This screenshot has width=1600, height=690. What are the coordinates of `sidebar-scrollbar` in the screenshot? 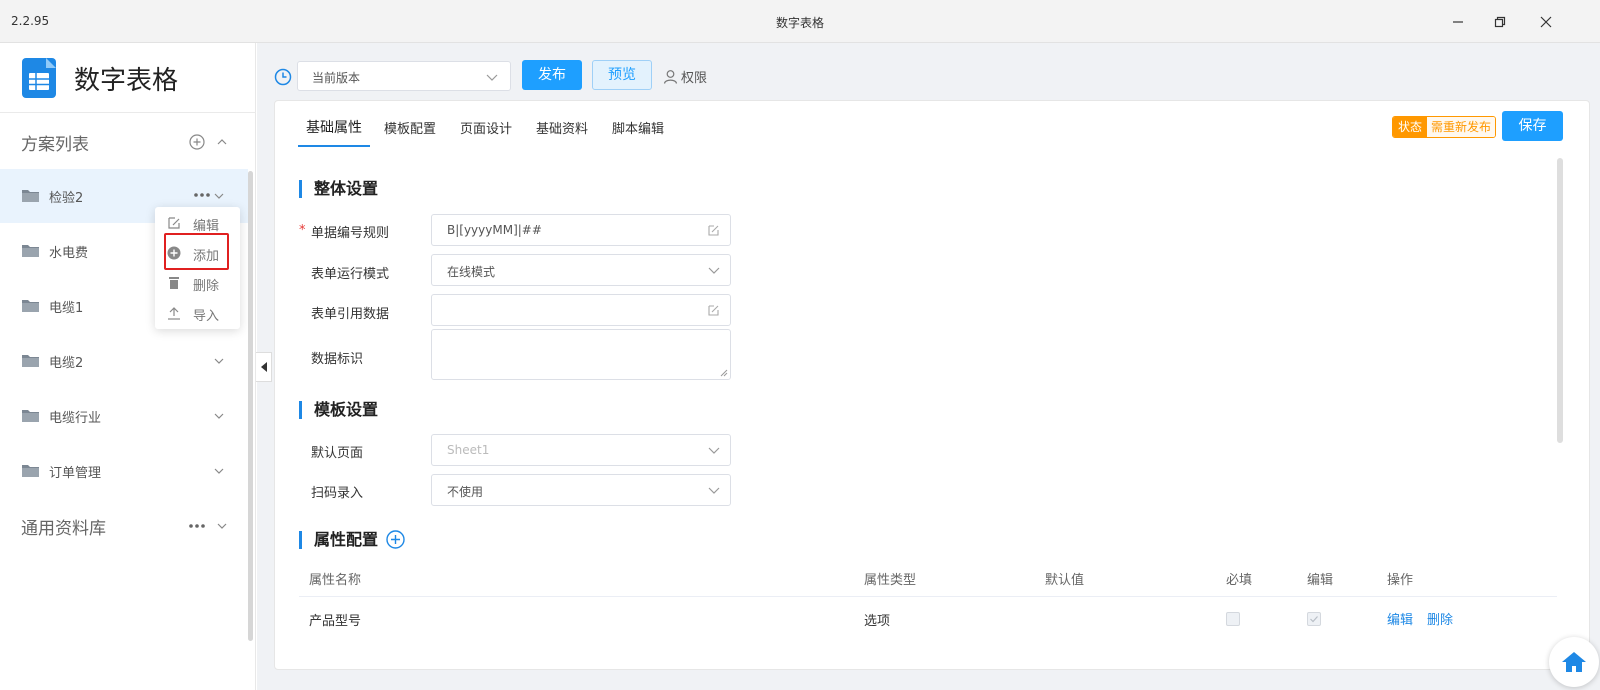 It's located at (250, 406).